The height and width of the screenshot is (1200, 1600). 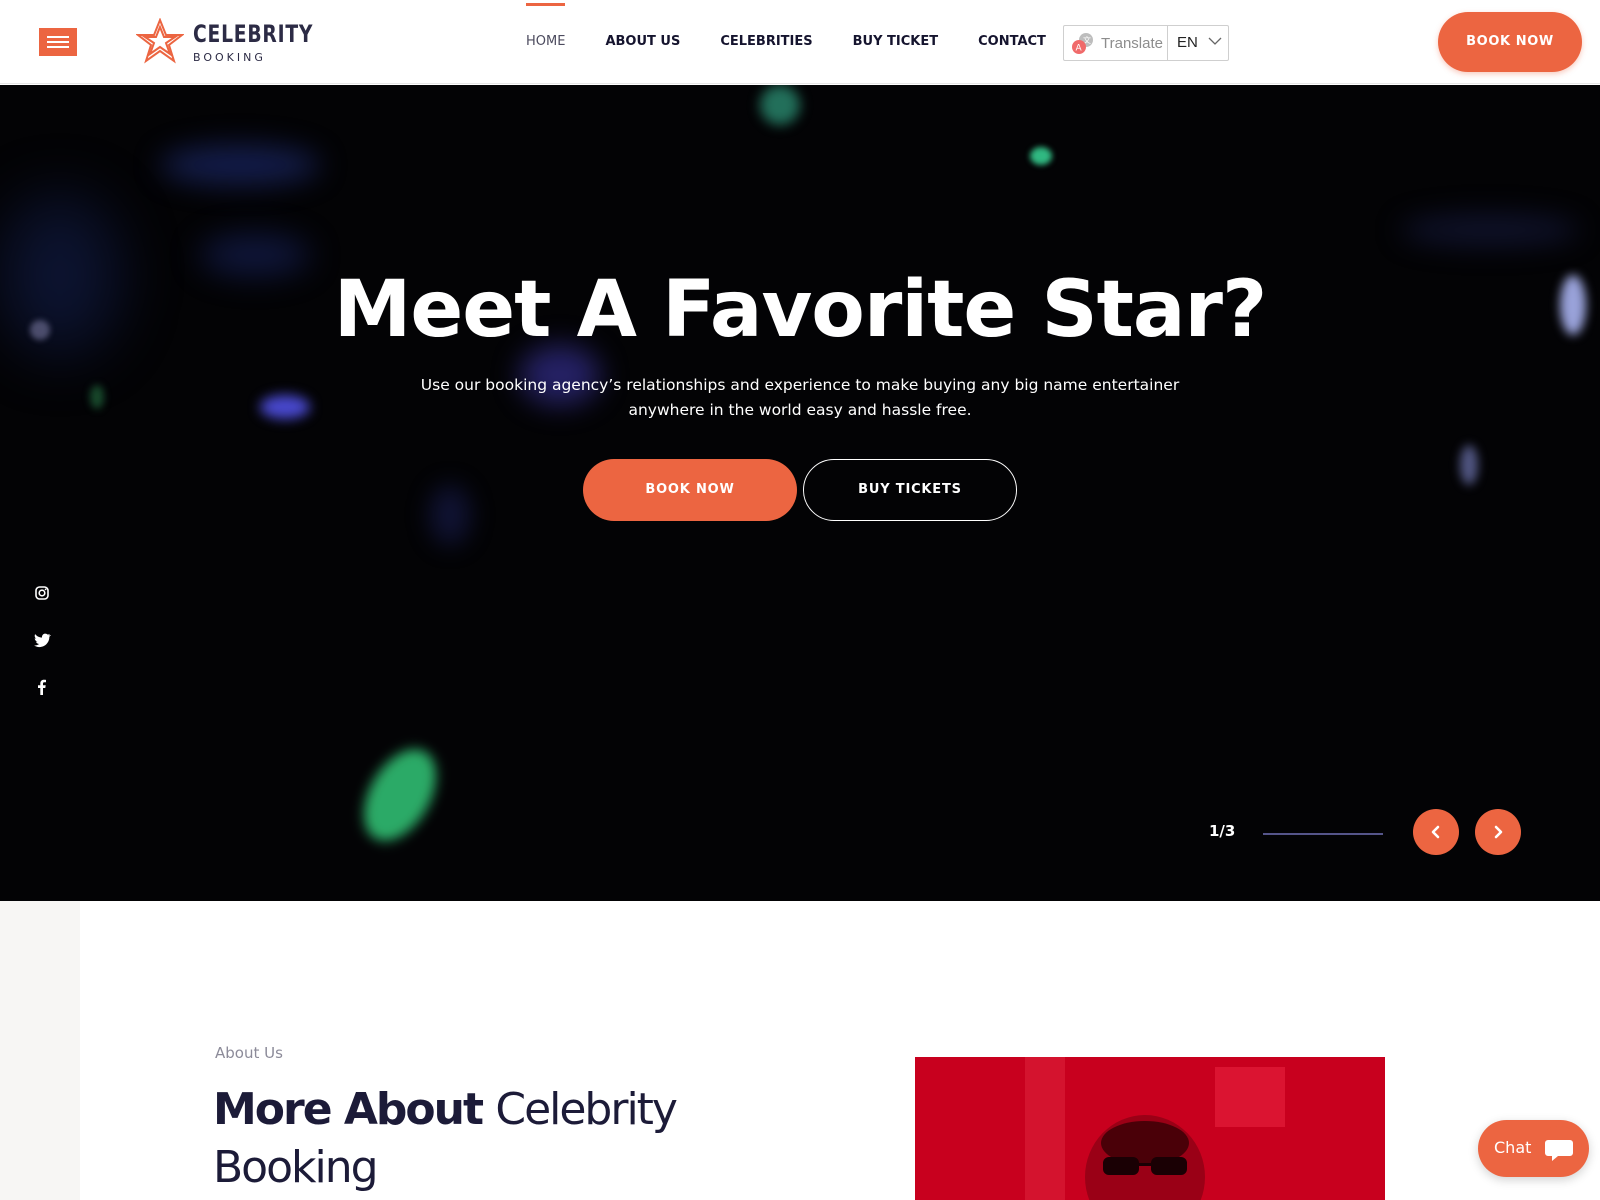 What do you see at coordinates (42, 687) in the screenshot?
I see `facebook-icon` at bounding box center [42, 687].